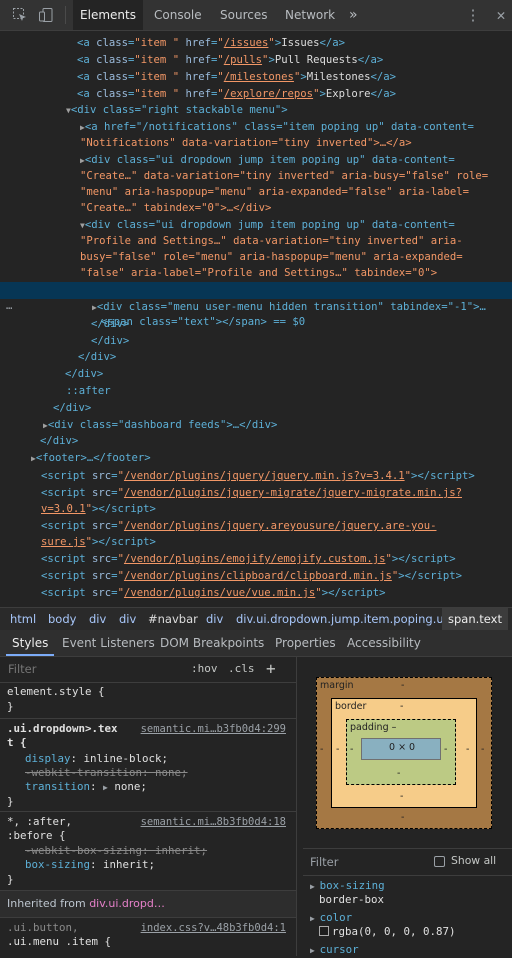 The image size is (512, 958). What do you see at coordinates (398, 773) in the screenshot?
I see `padding-bottom: -` at bounding box center [398, 773].